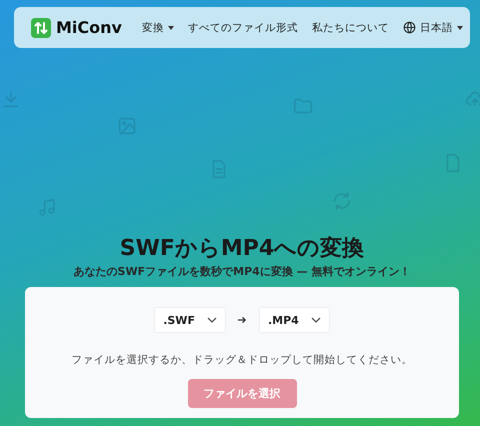  What do you see at coordinates (242, 248) in the screenshot?
I see `page-title: SWFからMP4への変換` at bounding box center [242, 248].